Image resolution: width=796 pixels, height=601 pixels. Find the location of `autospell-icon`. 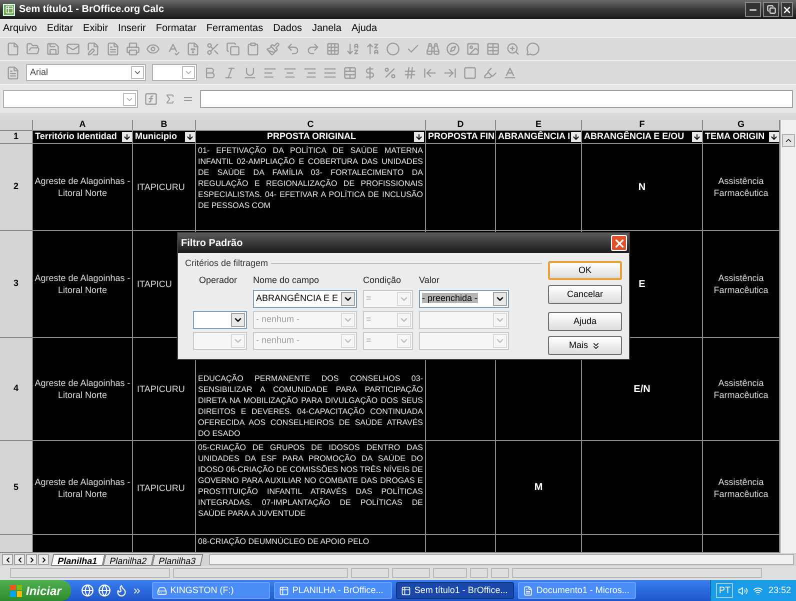

autospell-icon is located at coordinates (193, 49).